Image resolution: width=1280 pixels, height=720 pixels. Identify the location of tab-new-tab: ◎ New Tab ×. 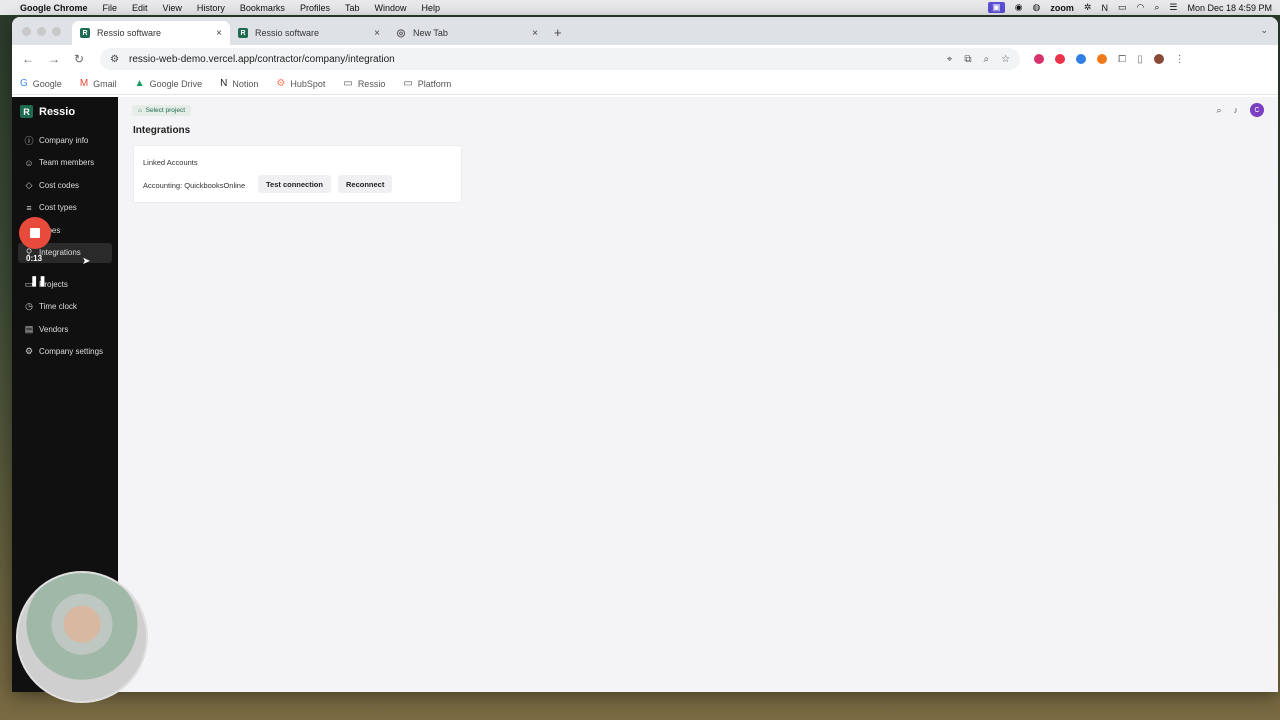
(467, 33).